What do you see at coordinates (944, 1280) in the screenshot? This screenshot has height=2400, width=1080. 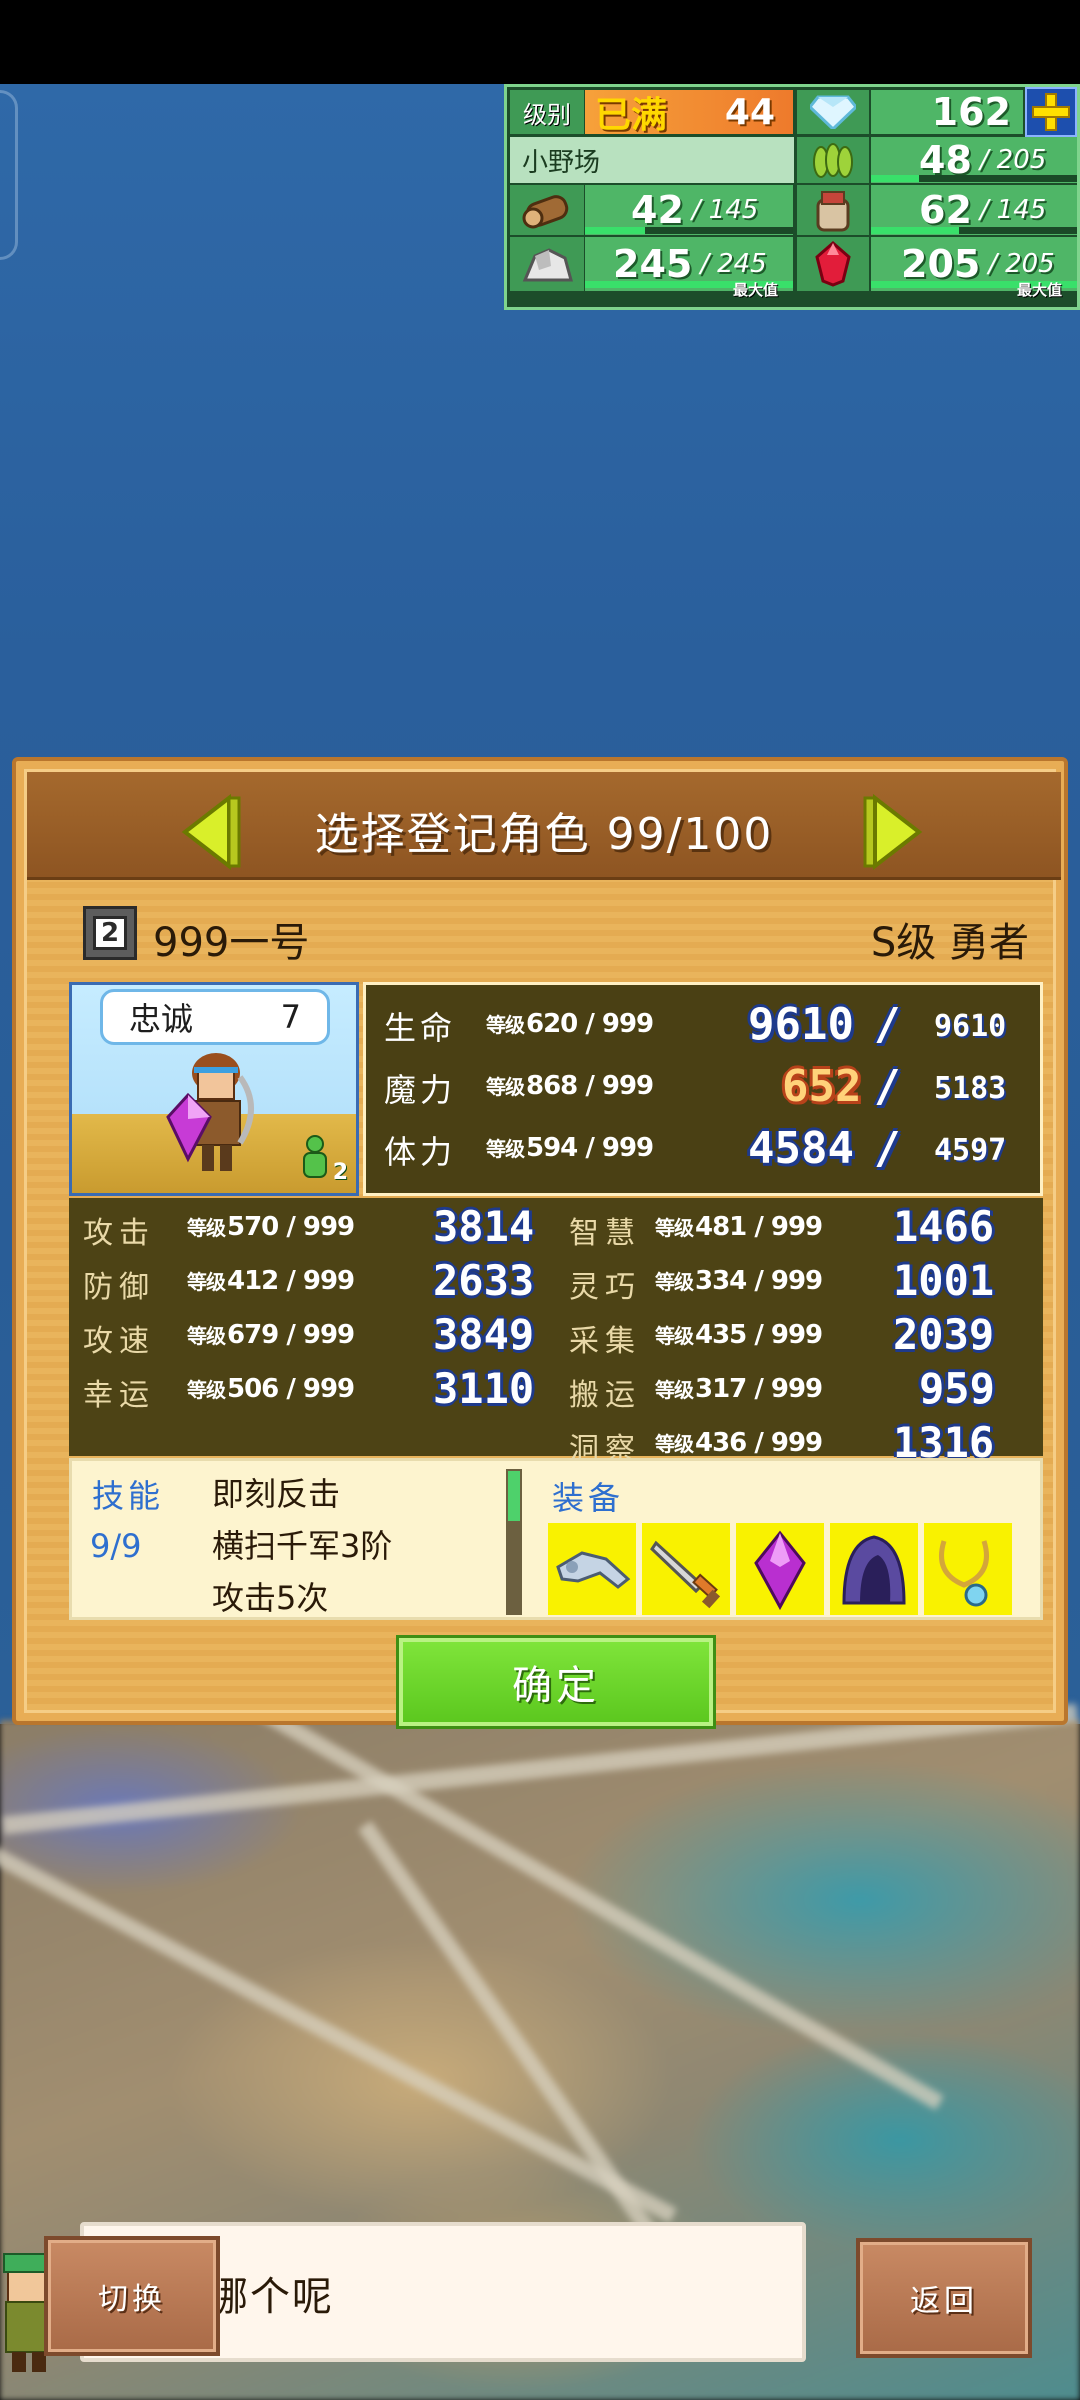 I see `stat-dexterity-value: 1001` at bounding box center [944, 1280].